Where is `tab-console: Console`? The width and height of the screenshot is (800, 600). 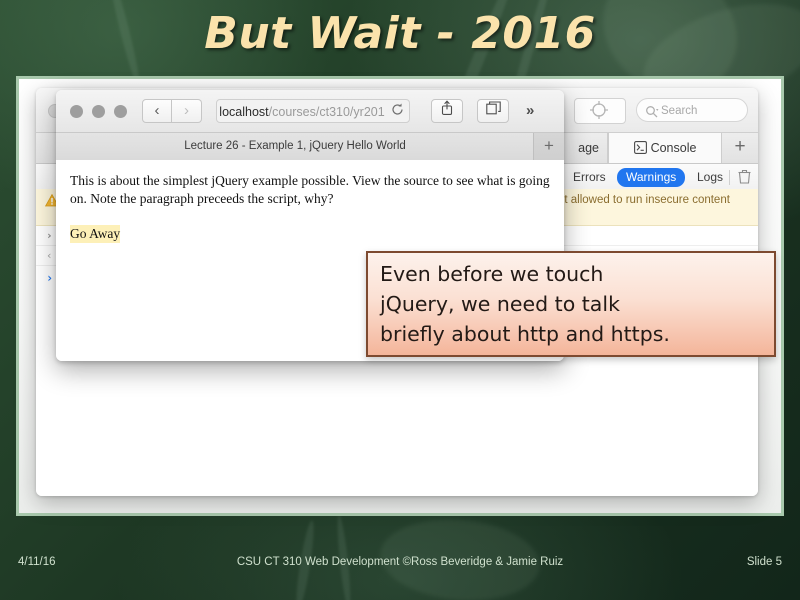 tab-console: Console is located at coordinates (665, 148).